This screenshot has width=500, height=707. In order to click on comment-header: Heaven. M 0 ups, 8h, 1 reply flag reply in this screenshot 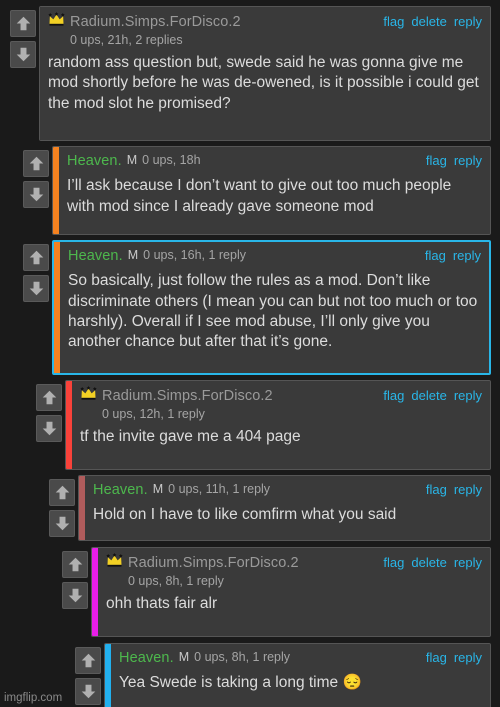, I will do `click(300, 658)`.